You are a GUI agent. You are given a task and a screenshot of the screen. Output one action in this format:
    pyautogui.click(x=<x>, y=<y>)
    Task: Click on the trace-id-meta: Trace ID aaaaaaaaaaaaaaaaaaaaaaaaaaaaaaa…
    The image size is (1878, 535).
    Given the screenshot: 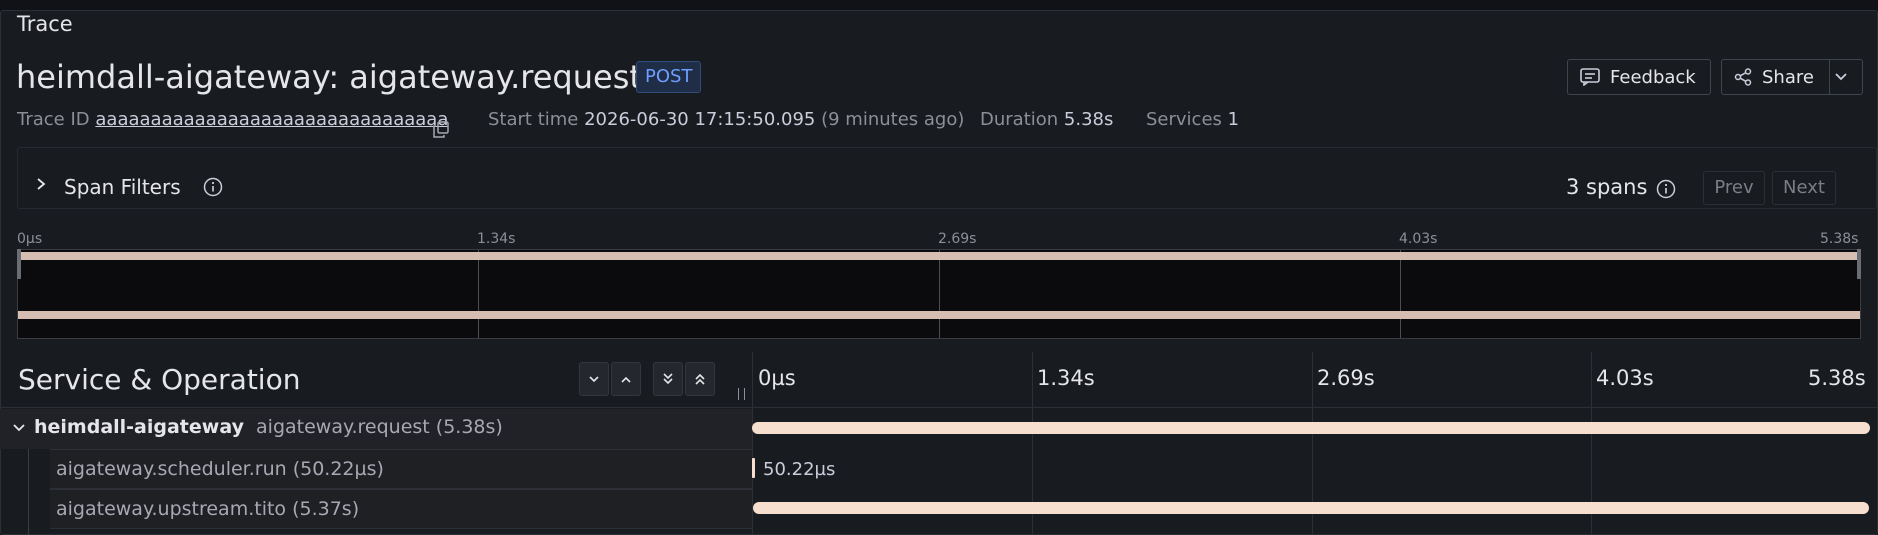 What is the action you would take?
    pyautogui.click(x=232, y=119)
    